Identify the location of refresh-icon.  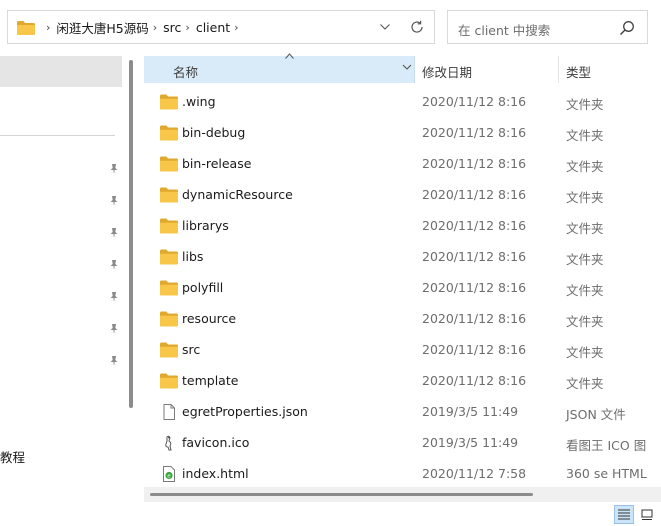
(417, 27).